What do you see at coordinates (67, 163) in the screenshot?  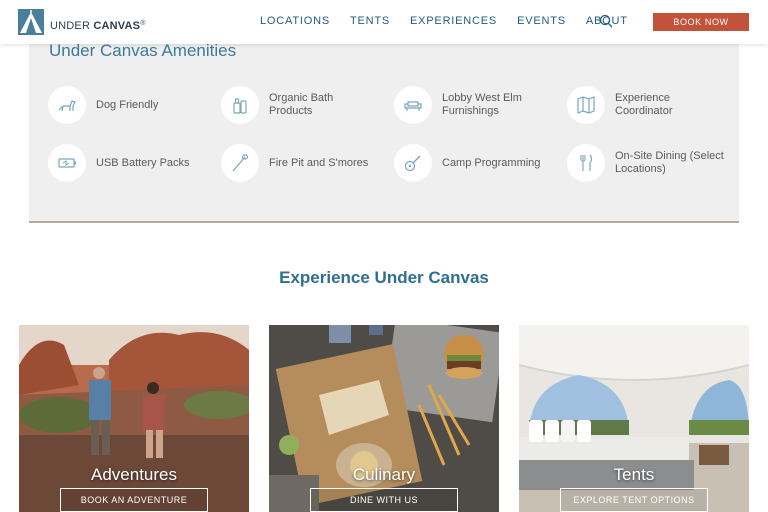 I see `battery-icon` at bounding box center [67, 163].